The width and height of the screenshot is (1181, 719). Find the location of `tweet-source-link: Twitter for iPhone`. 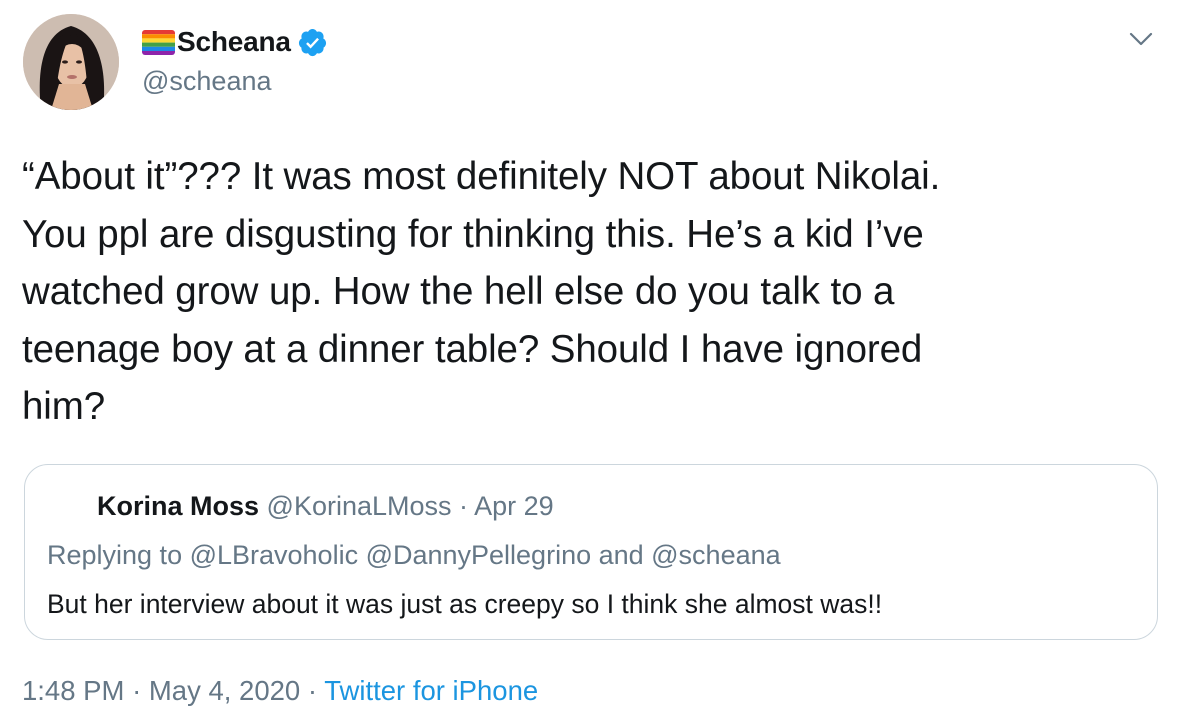

tweet-source-link: Twitter for iPhone is located at coordinates (431, 690).